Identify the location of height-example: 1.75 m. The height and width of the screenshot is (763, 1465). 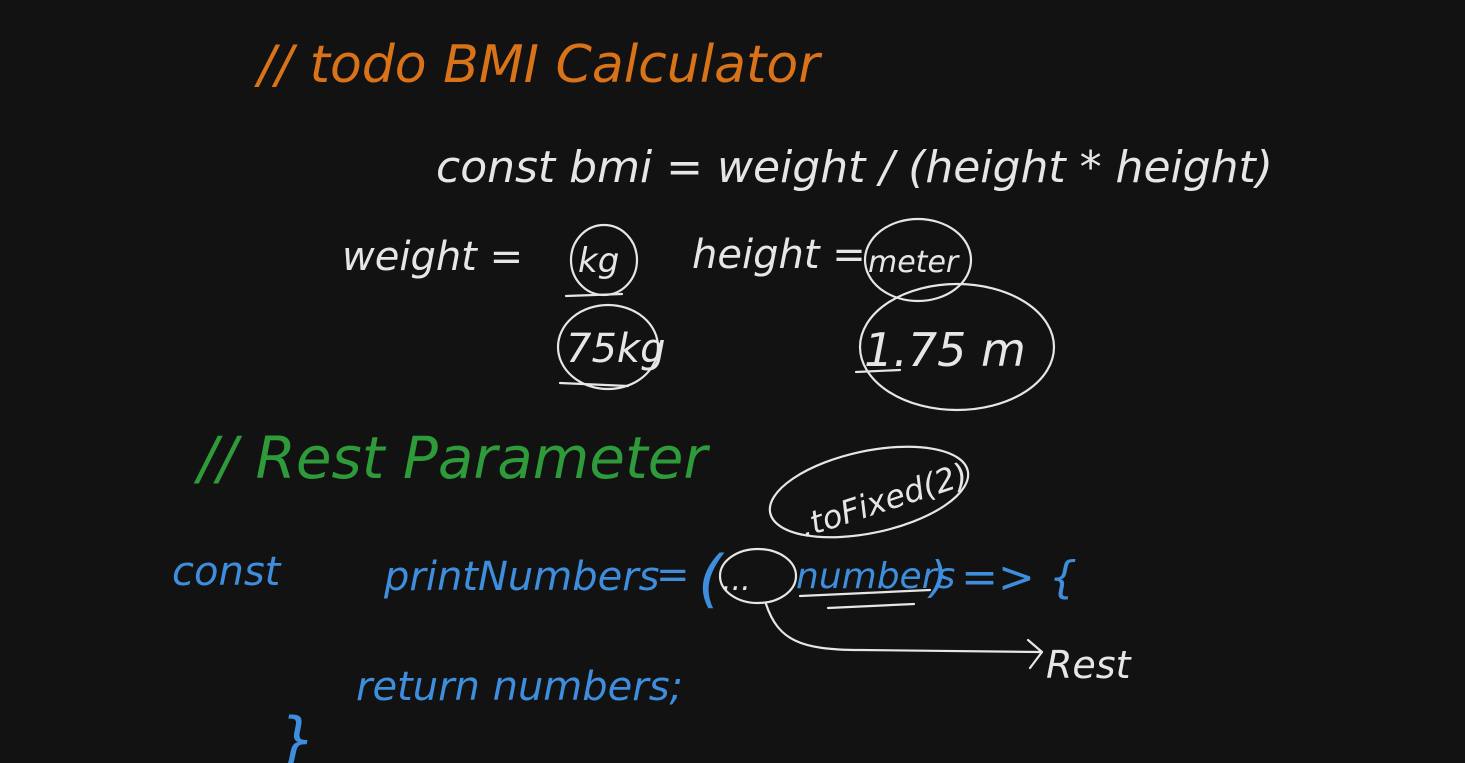
(945, 350).